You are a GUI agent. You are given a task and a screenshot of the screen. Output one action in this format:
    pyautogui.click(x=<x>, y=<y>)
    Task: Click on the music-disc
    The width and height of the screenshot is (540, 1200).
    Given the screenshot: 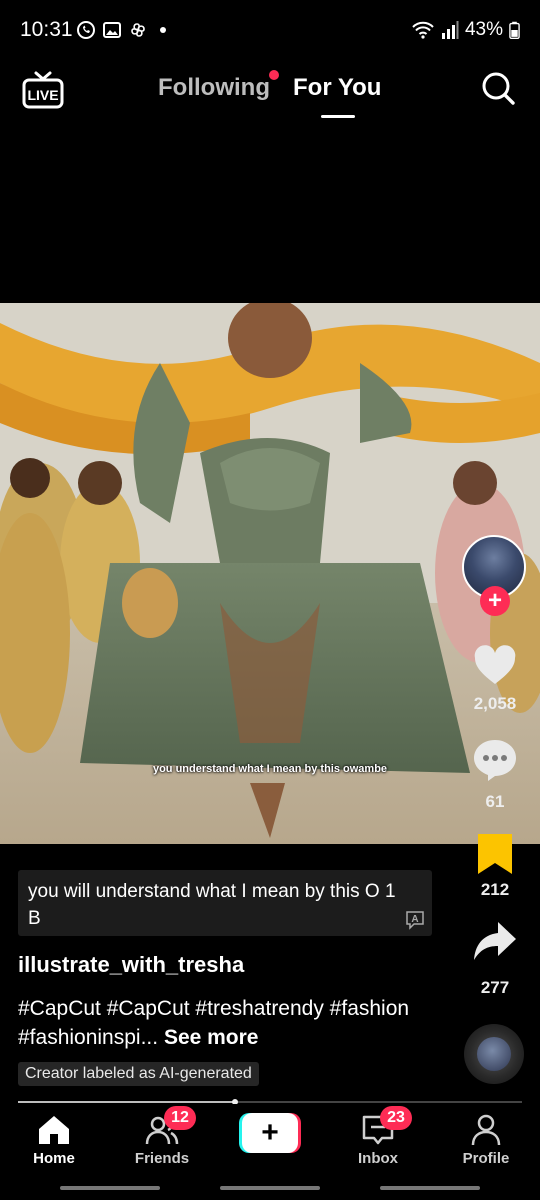 What is the action you would take?
    pyautogui.click(x=494, y=1054)
    